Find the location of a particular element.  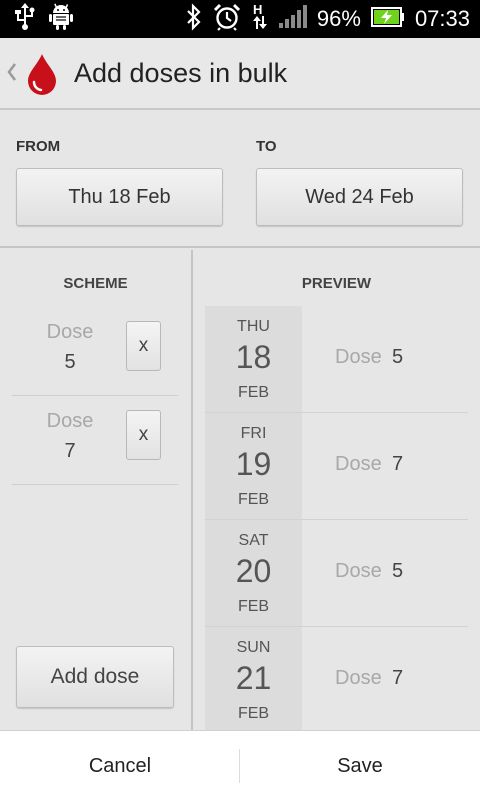

add-dose-button: Add dose is located at coordinates (95, 677).